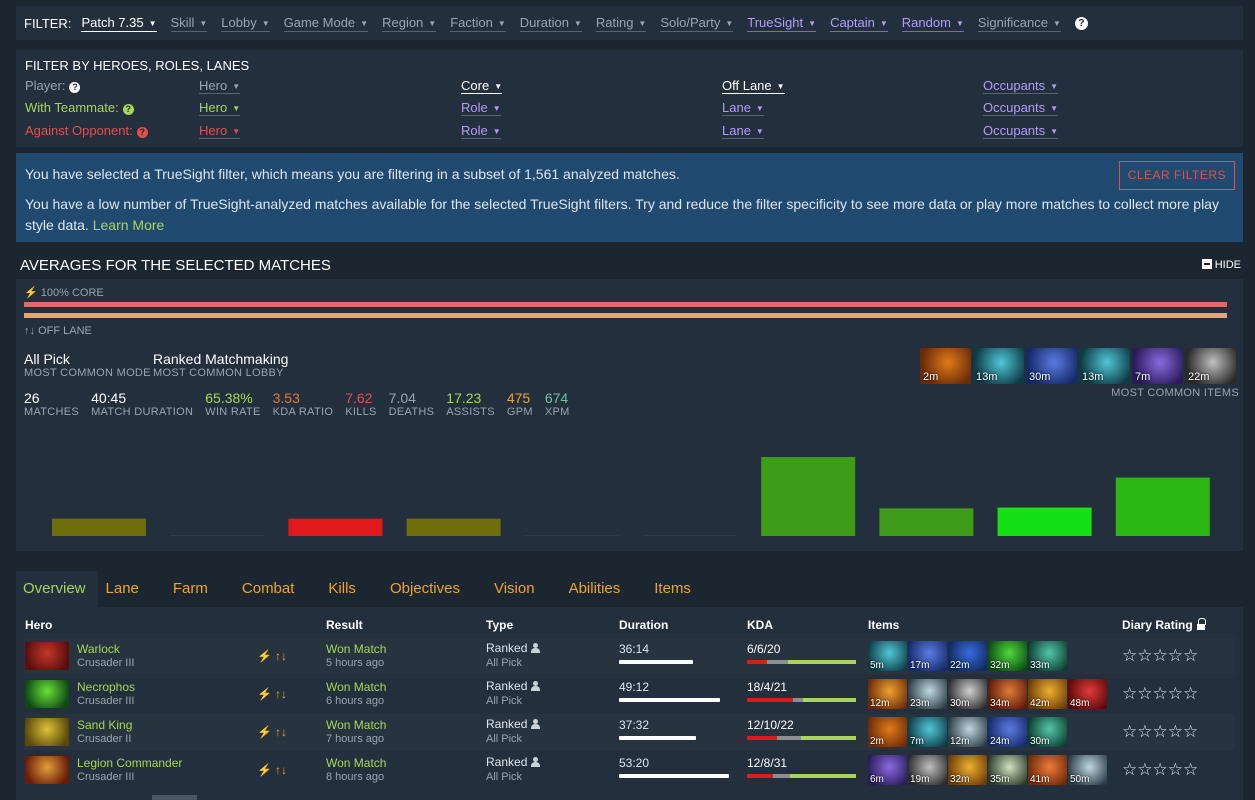 The image size is (1255, 800). I want to click on tab-abilities: Abilities, so click(602, 589).